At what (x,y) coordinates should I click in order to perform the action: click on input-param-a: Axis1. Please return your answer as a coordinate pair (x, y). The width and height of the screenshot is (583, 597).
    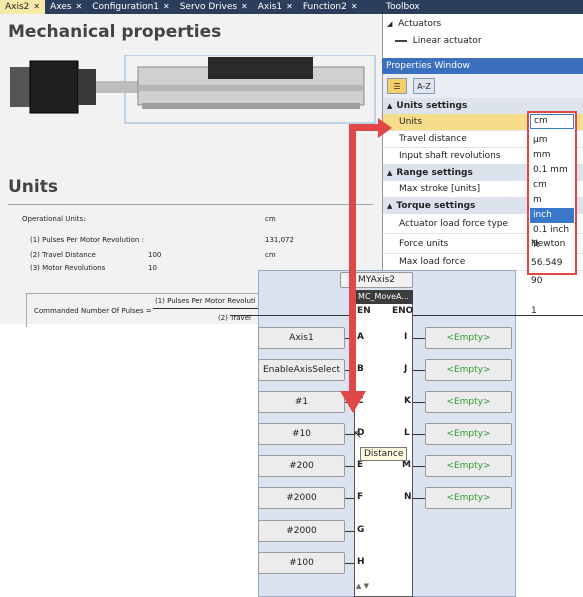
    Looking at the image, I should click on (301, 338).